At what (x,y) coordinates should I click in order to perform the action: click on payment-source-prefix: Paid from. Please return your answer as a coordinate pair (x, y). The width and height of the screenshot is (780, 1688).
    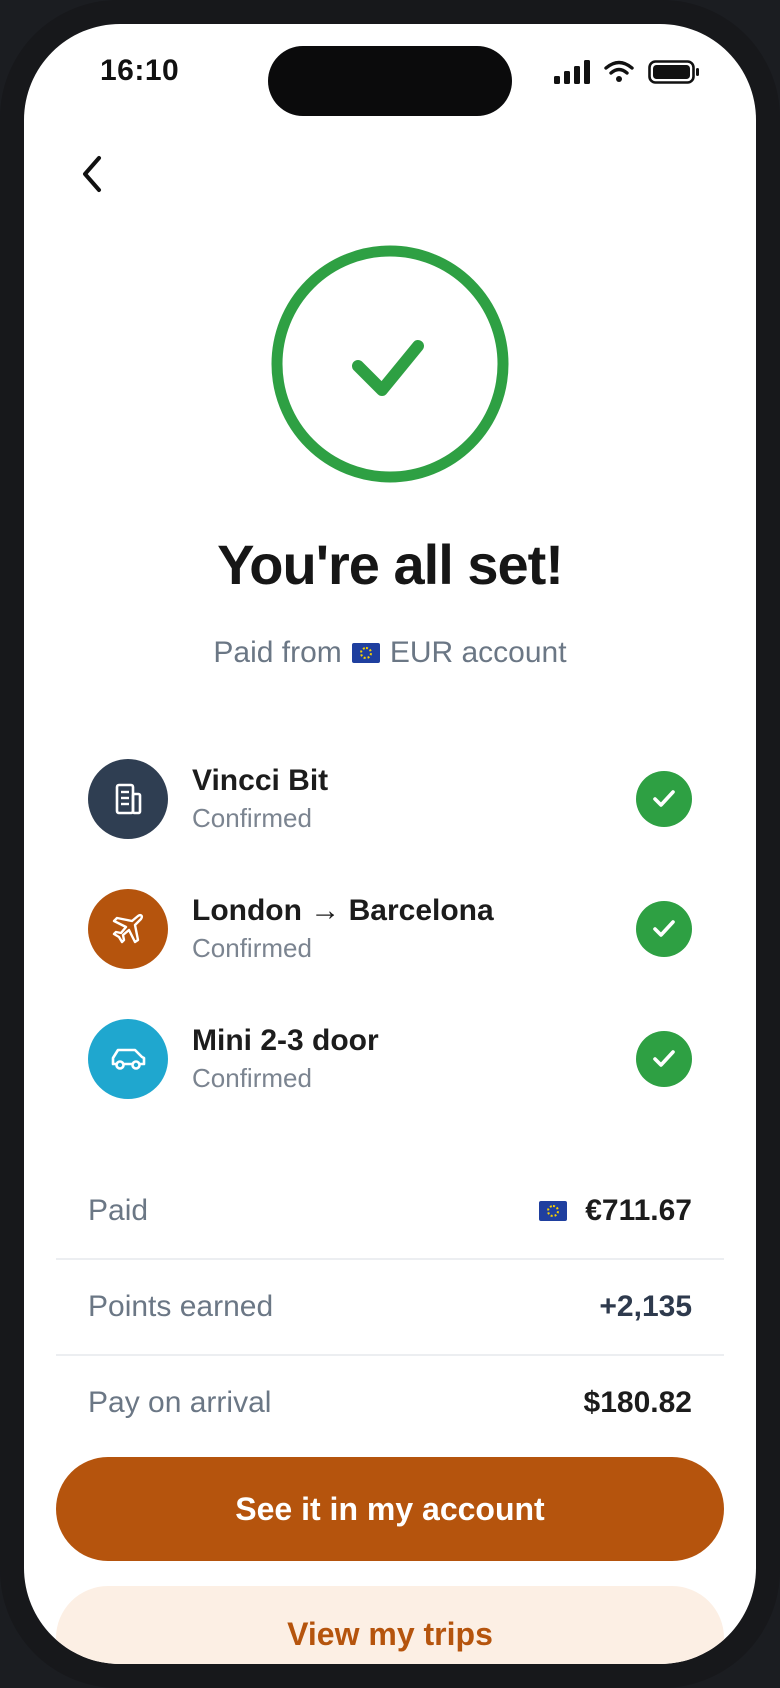
    Looking at the image, I should click on (277, 652).